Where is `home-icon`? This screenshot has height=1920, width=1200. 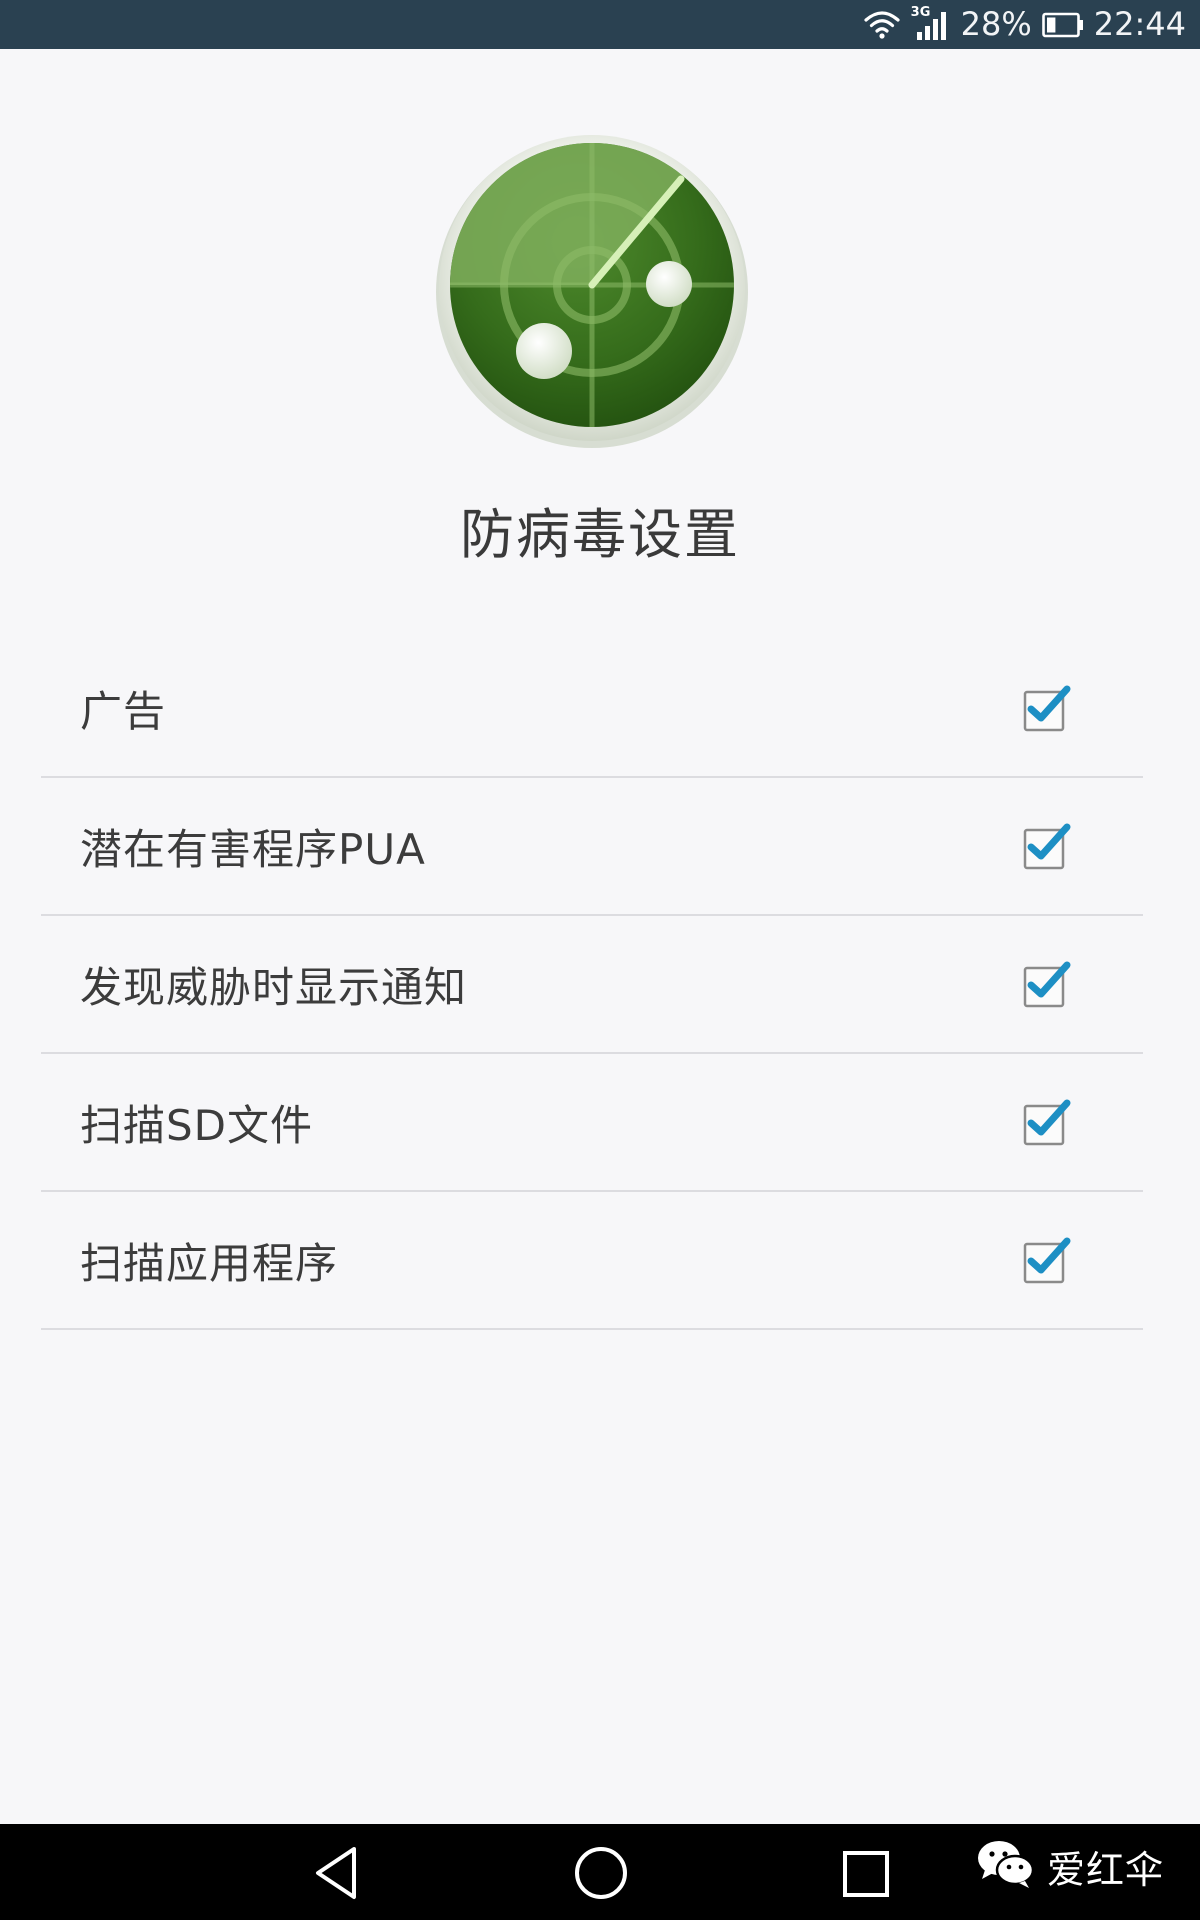
home-icon is located at coordinates (601, 1872).